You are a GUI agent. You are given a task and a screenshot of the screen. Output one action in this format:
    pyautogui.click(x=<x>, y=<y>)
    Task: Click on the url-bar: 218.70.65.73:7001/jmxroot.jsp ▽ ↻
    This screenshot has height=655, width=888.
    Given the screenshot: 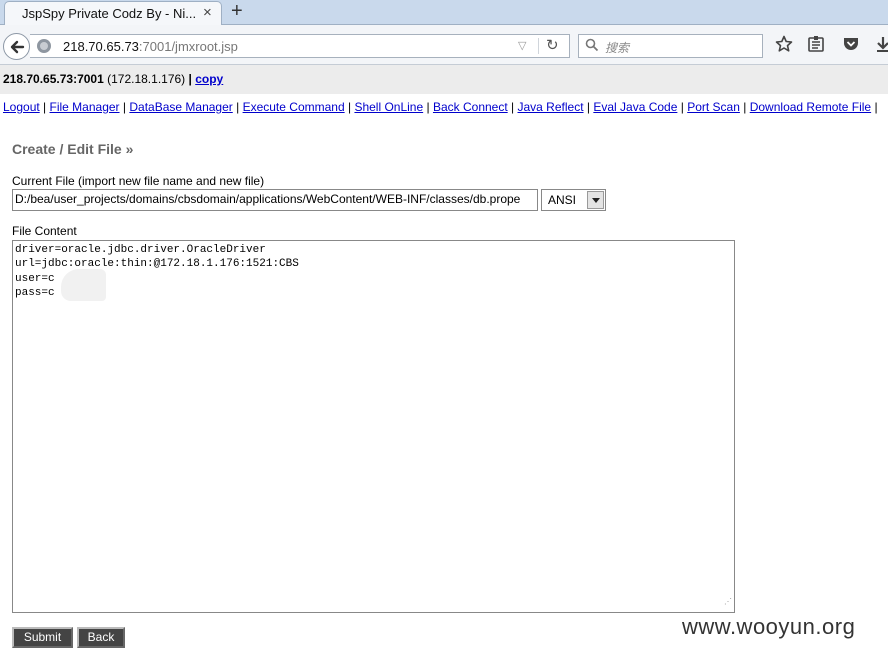 What is the action you would take?
    pyautogui.click(x=300, y=46)
    